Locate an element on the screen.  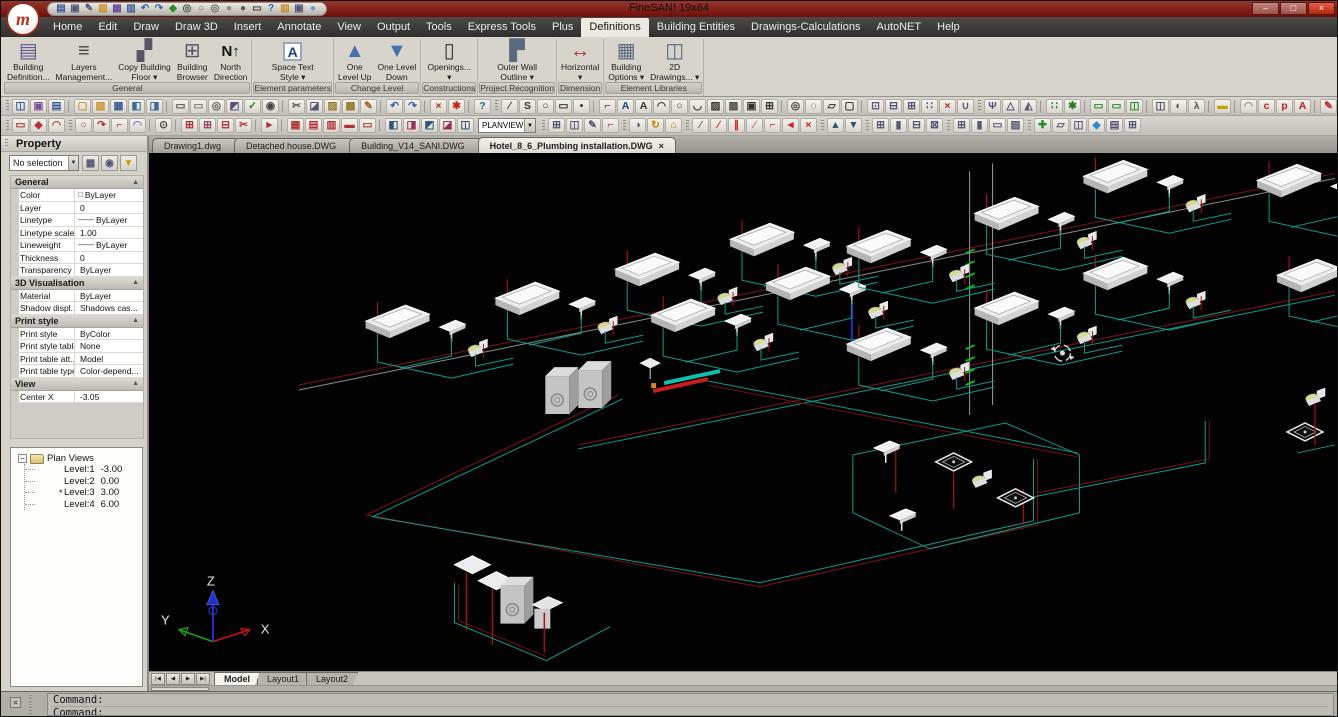
command-grip is located at coordinates (30, 704).